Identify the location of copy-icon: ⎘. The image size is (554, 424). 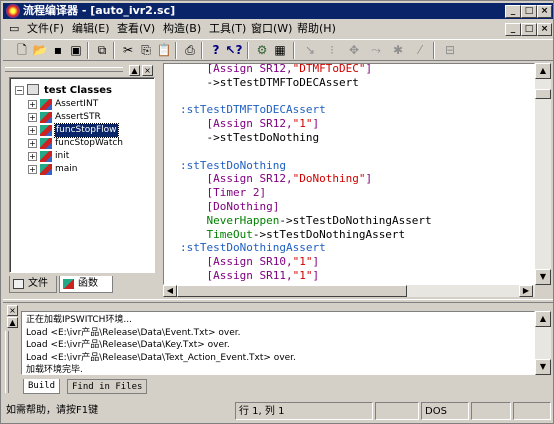
(146, 50).